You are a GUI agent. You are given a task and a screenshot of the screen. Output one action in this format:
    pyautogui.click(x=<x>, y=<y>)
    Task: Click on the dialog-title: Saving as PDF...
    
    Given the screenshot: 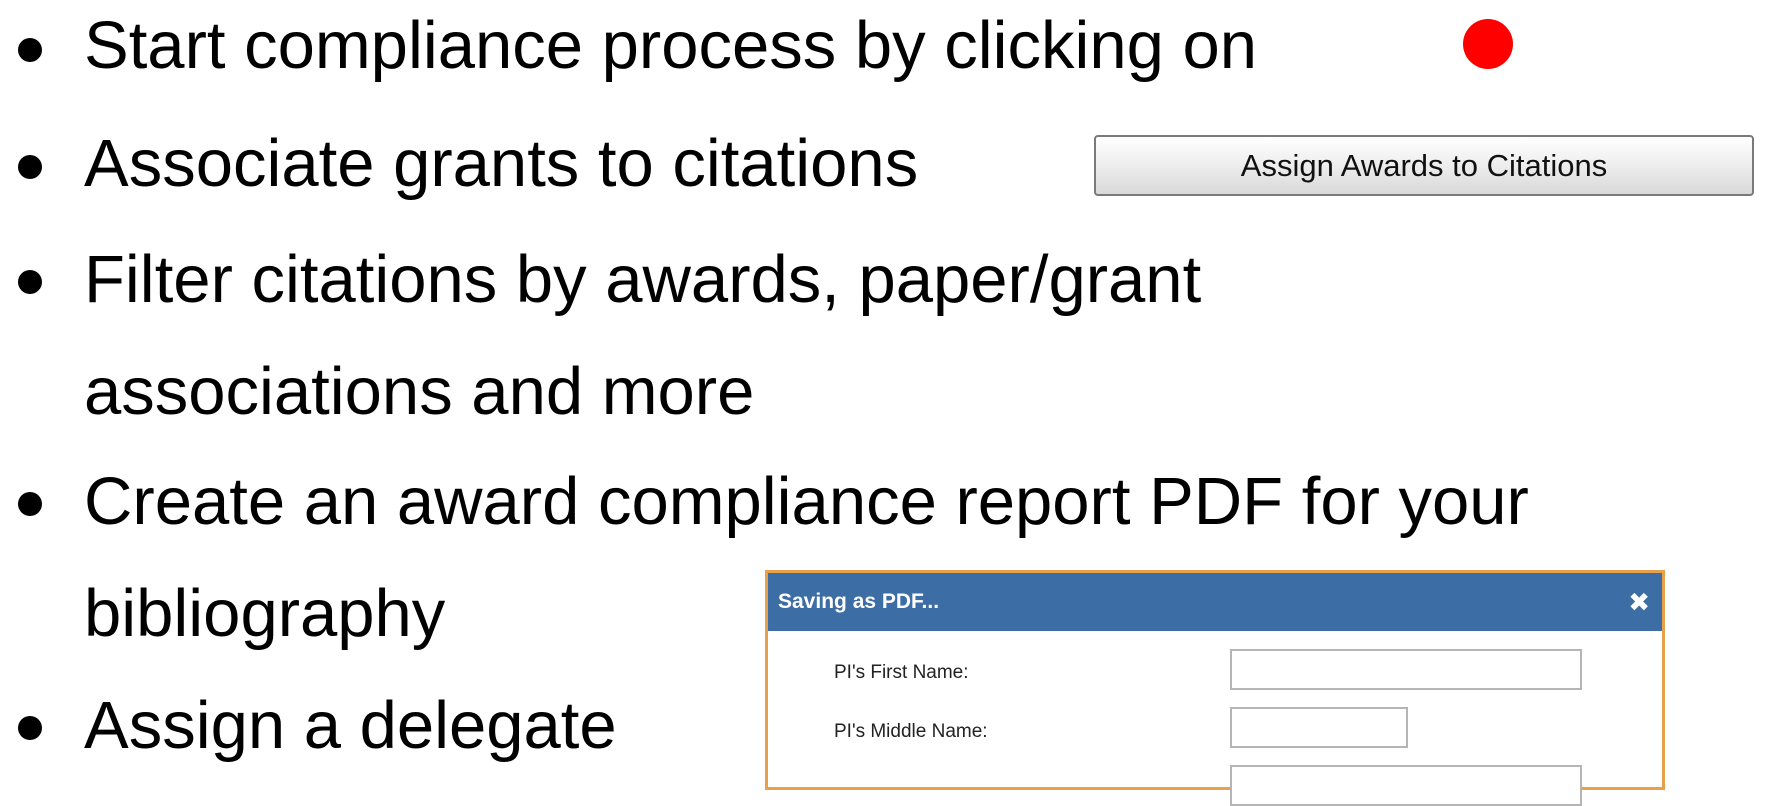 What is the action you would take?
    pyautogui.click(x=859, y=601)
    